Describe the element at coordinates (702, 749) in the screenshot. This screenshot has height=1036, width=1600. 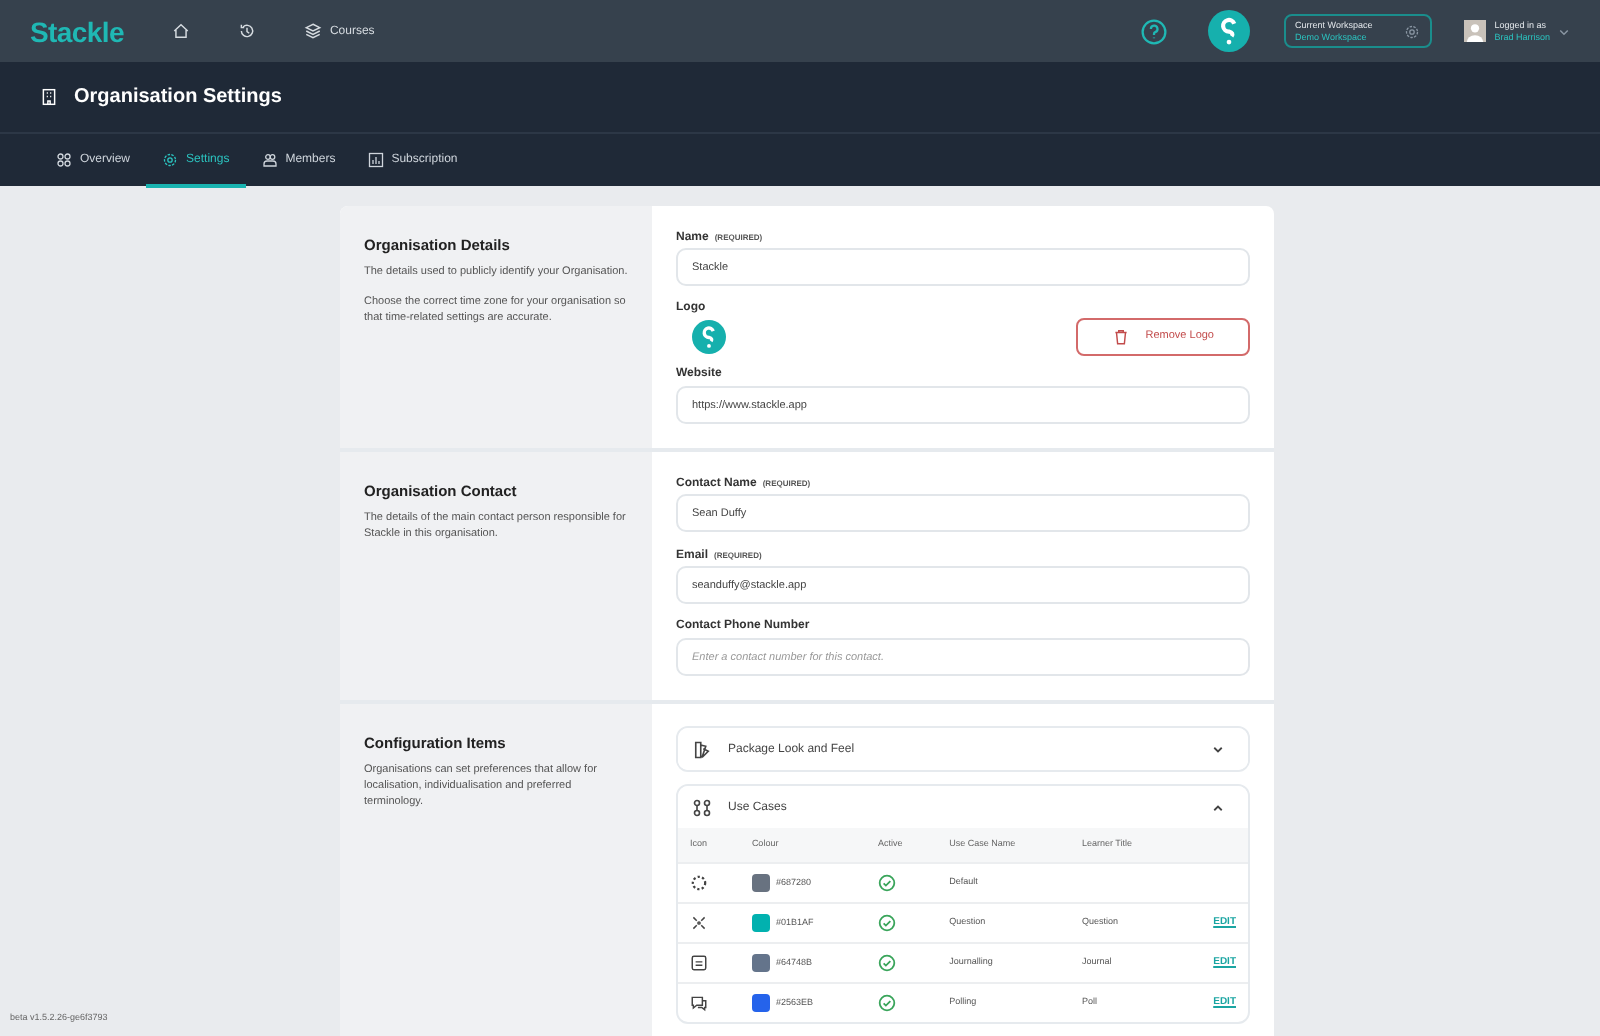
I see `palette-icon` at that location.